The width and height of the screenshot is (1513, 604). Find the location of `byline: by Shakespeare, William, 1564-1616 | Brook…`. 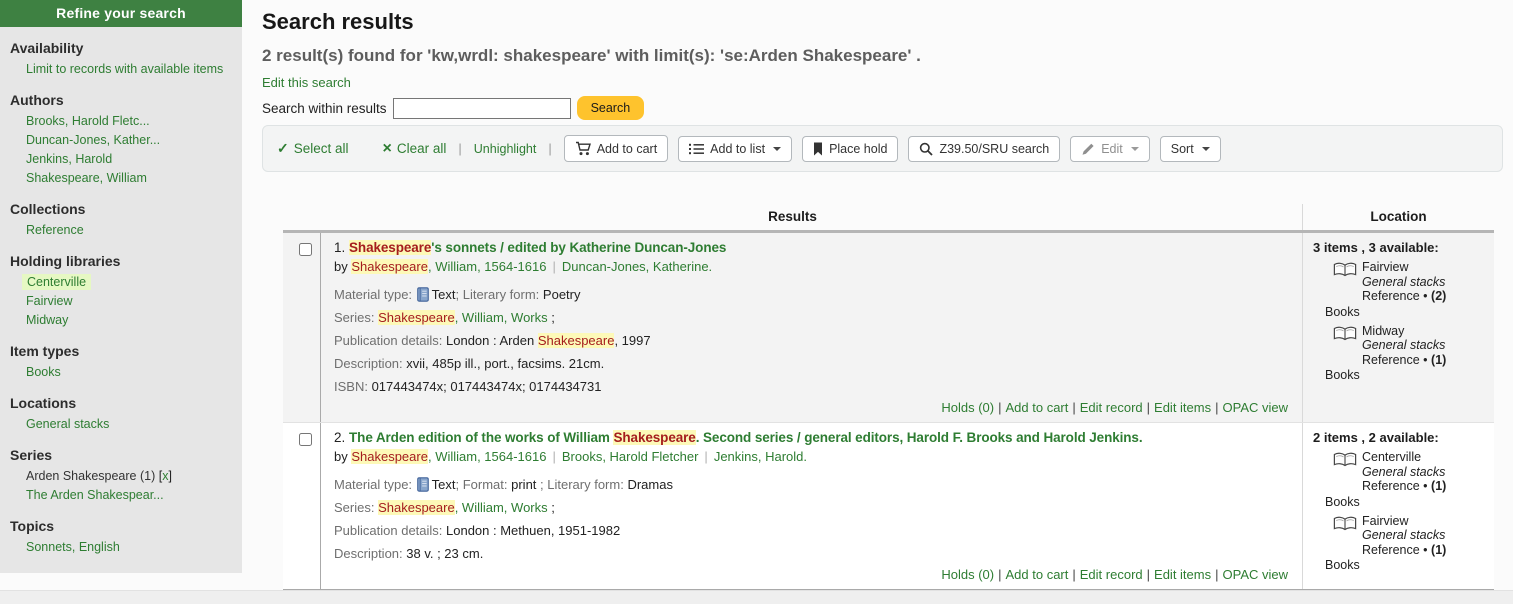

byline: by Shakespeare, William, 1564-1616 | Brook… is located at coordinates (813, 457).